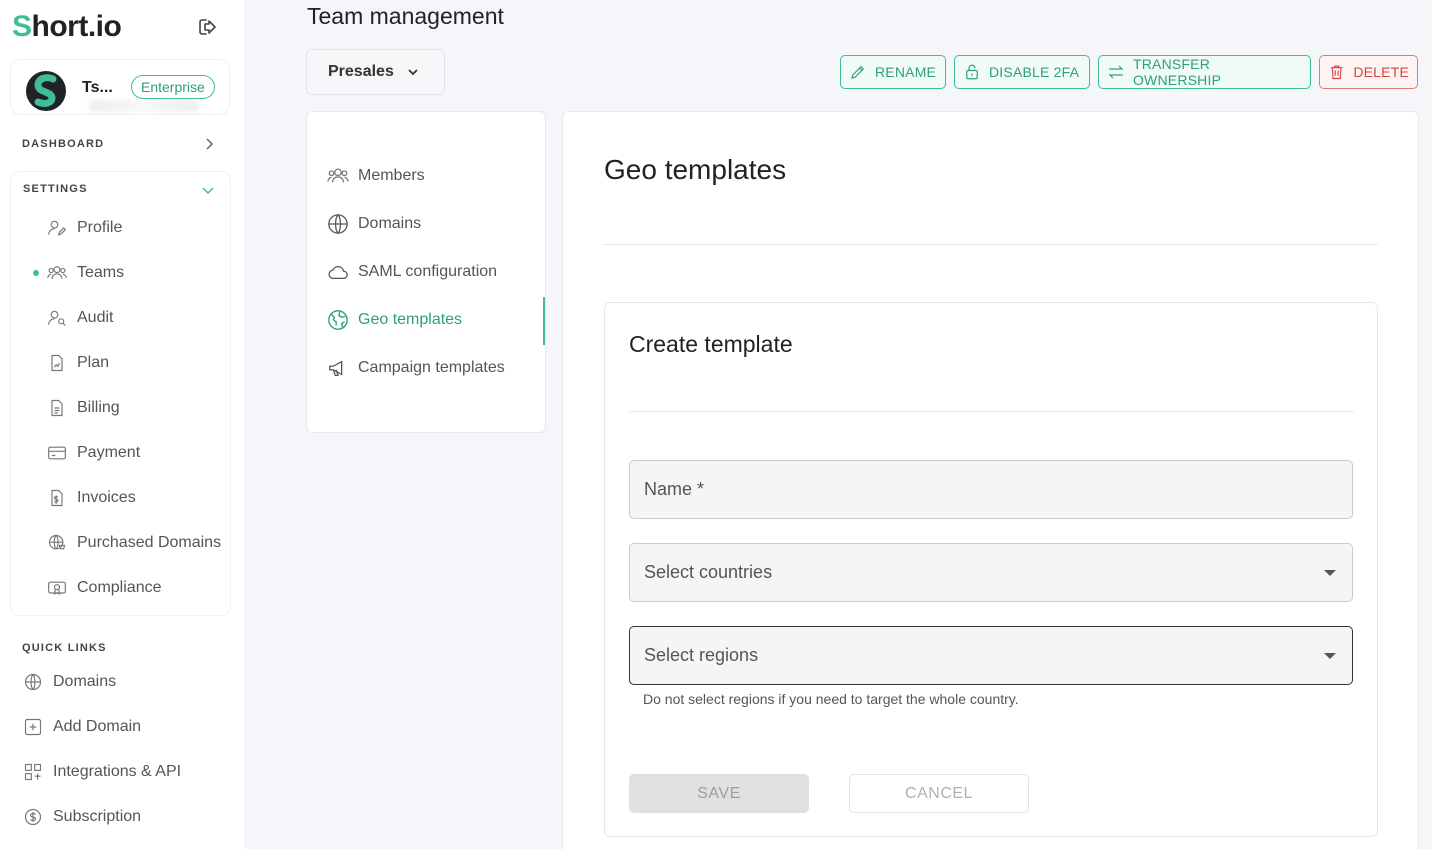 The image size is (1432, 849). I want to click on rename-label: RENAME, so click(906, 72).